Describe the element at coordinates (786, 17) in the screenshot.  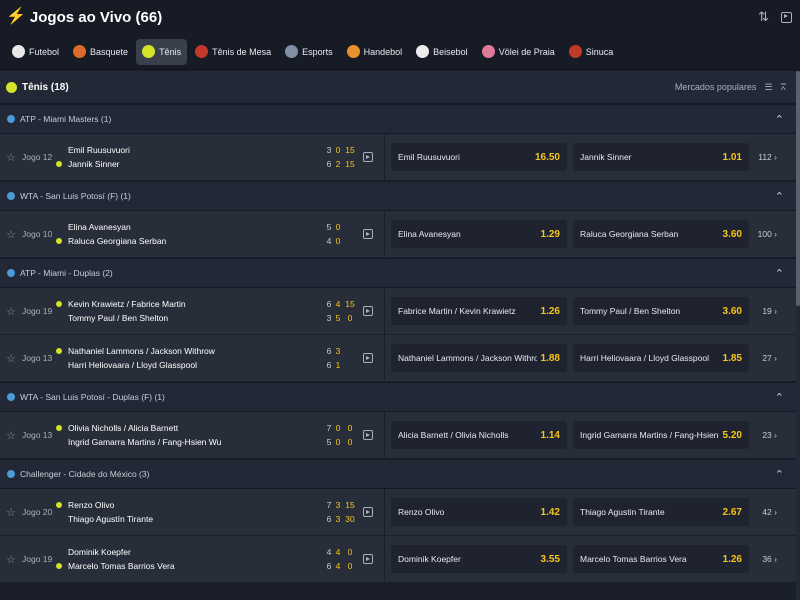
I see `stream-icon` at that location.